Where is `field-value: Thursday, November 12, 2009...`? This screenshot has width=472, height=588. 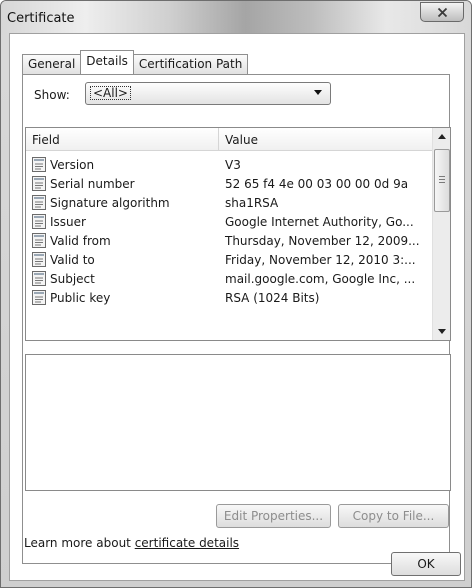 field-value: Thursday, November 12, 2009... is located at coordinates (322, 241).